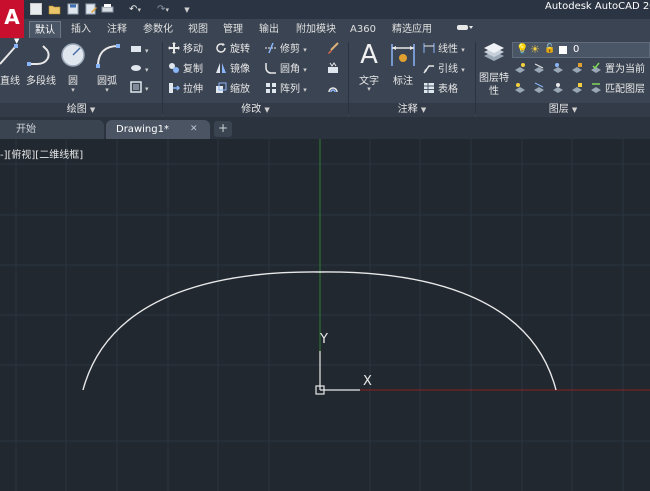  I want to click on draw-panel-title: 绘图 ▼, so click(81, 110).